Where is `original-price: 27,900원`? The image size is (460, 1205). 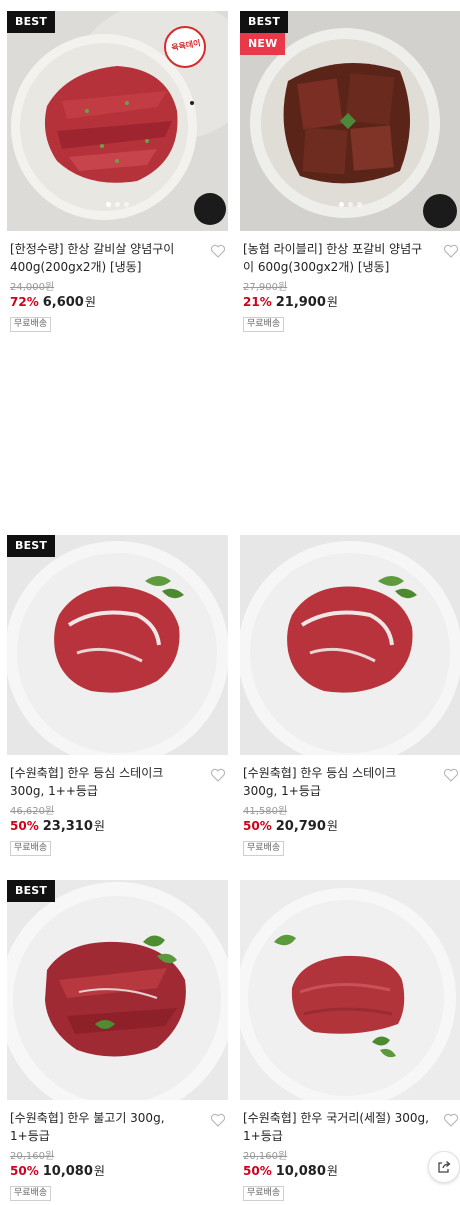 original-price: 27,900원 is located at coordinates (265, 287).